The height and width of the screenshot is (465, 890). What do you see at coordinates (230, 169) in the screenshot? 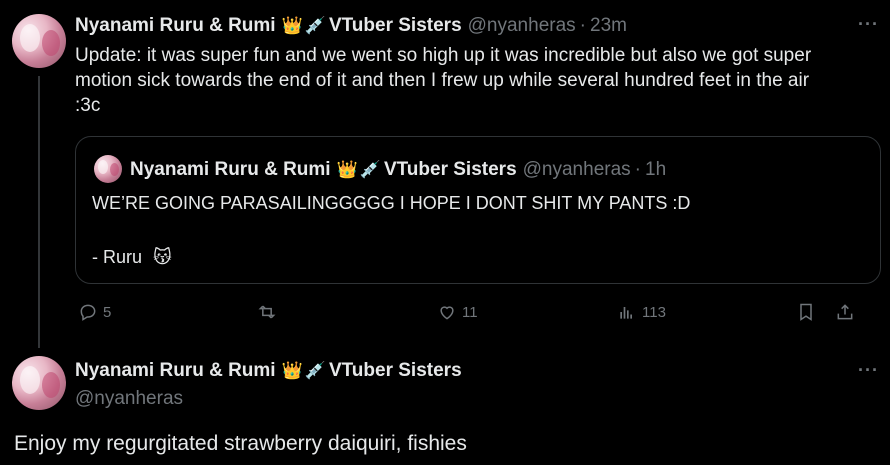
I see `quote-display-name: Nyanami Ruru & Rumi` at bounding box center [230, 169].